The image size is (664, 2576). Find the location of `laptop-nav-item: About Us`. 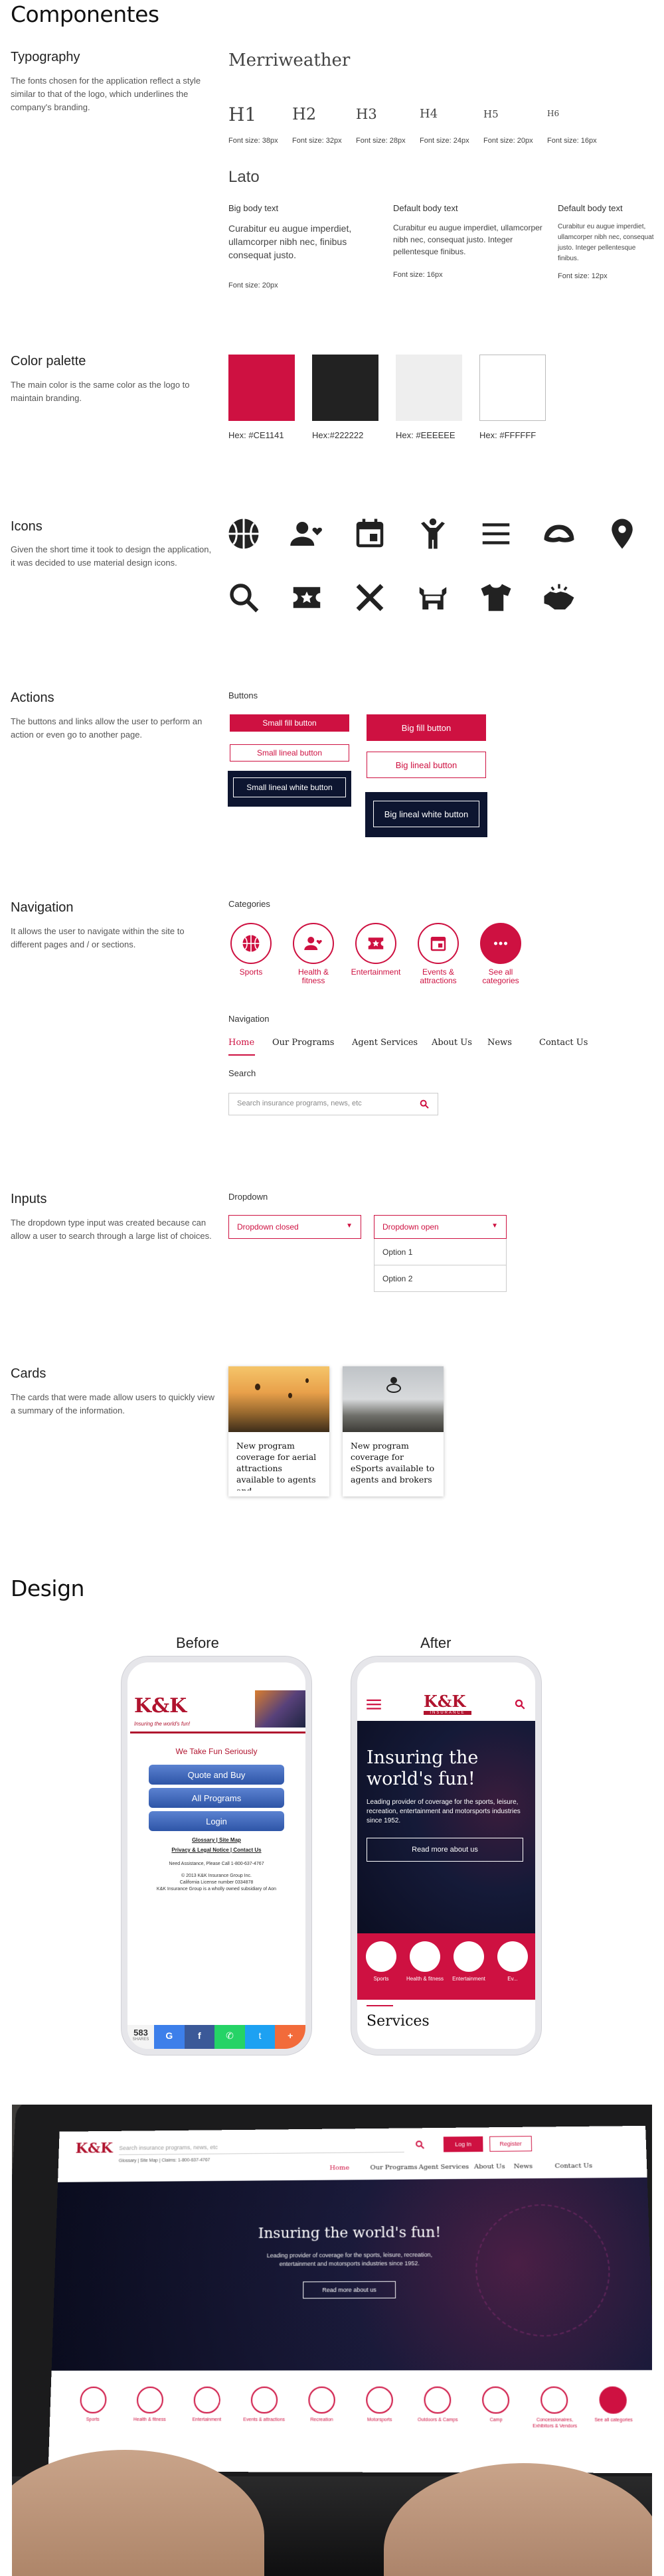

laptop-nav-item: About Us is located at coordinates (490, 2166).